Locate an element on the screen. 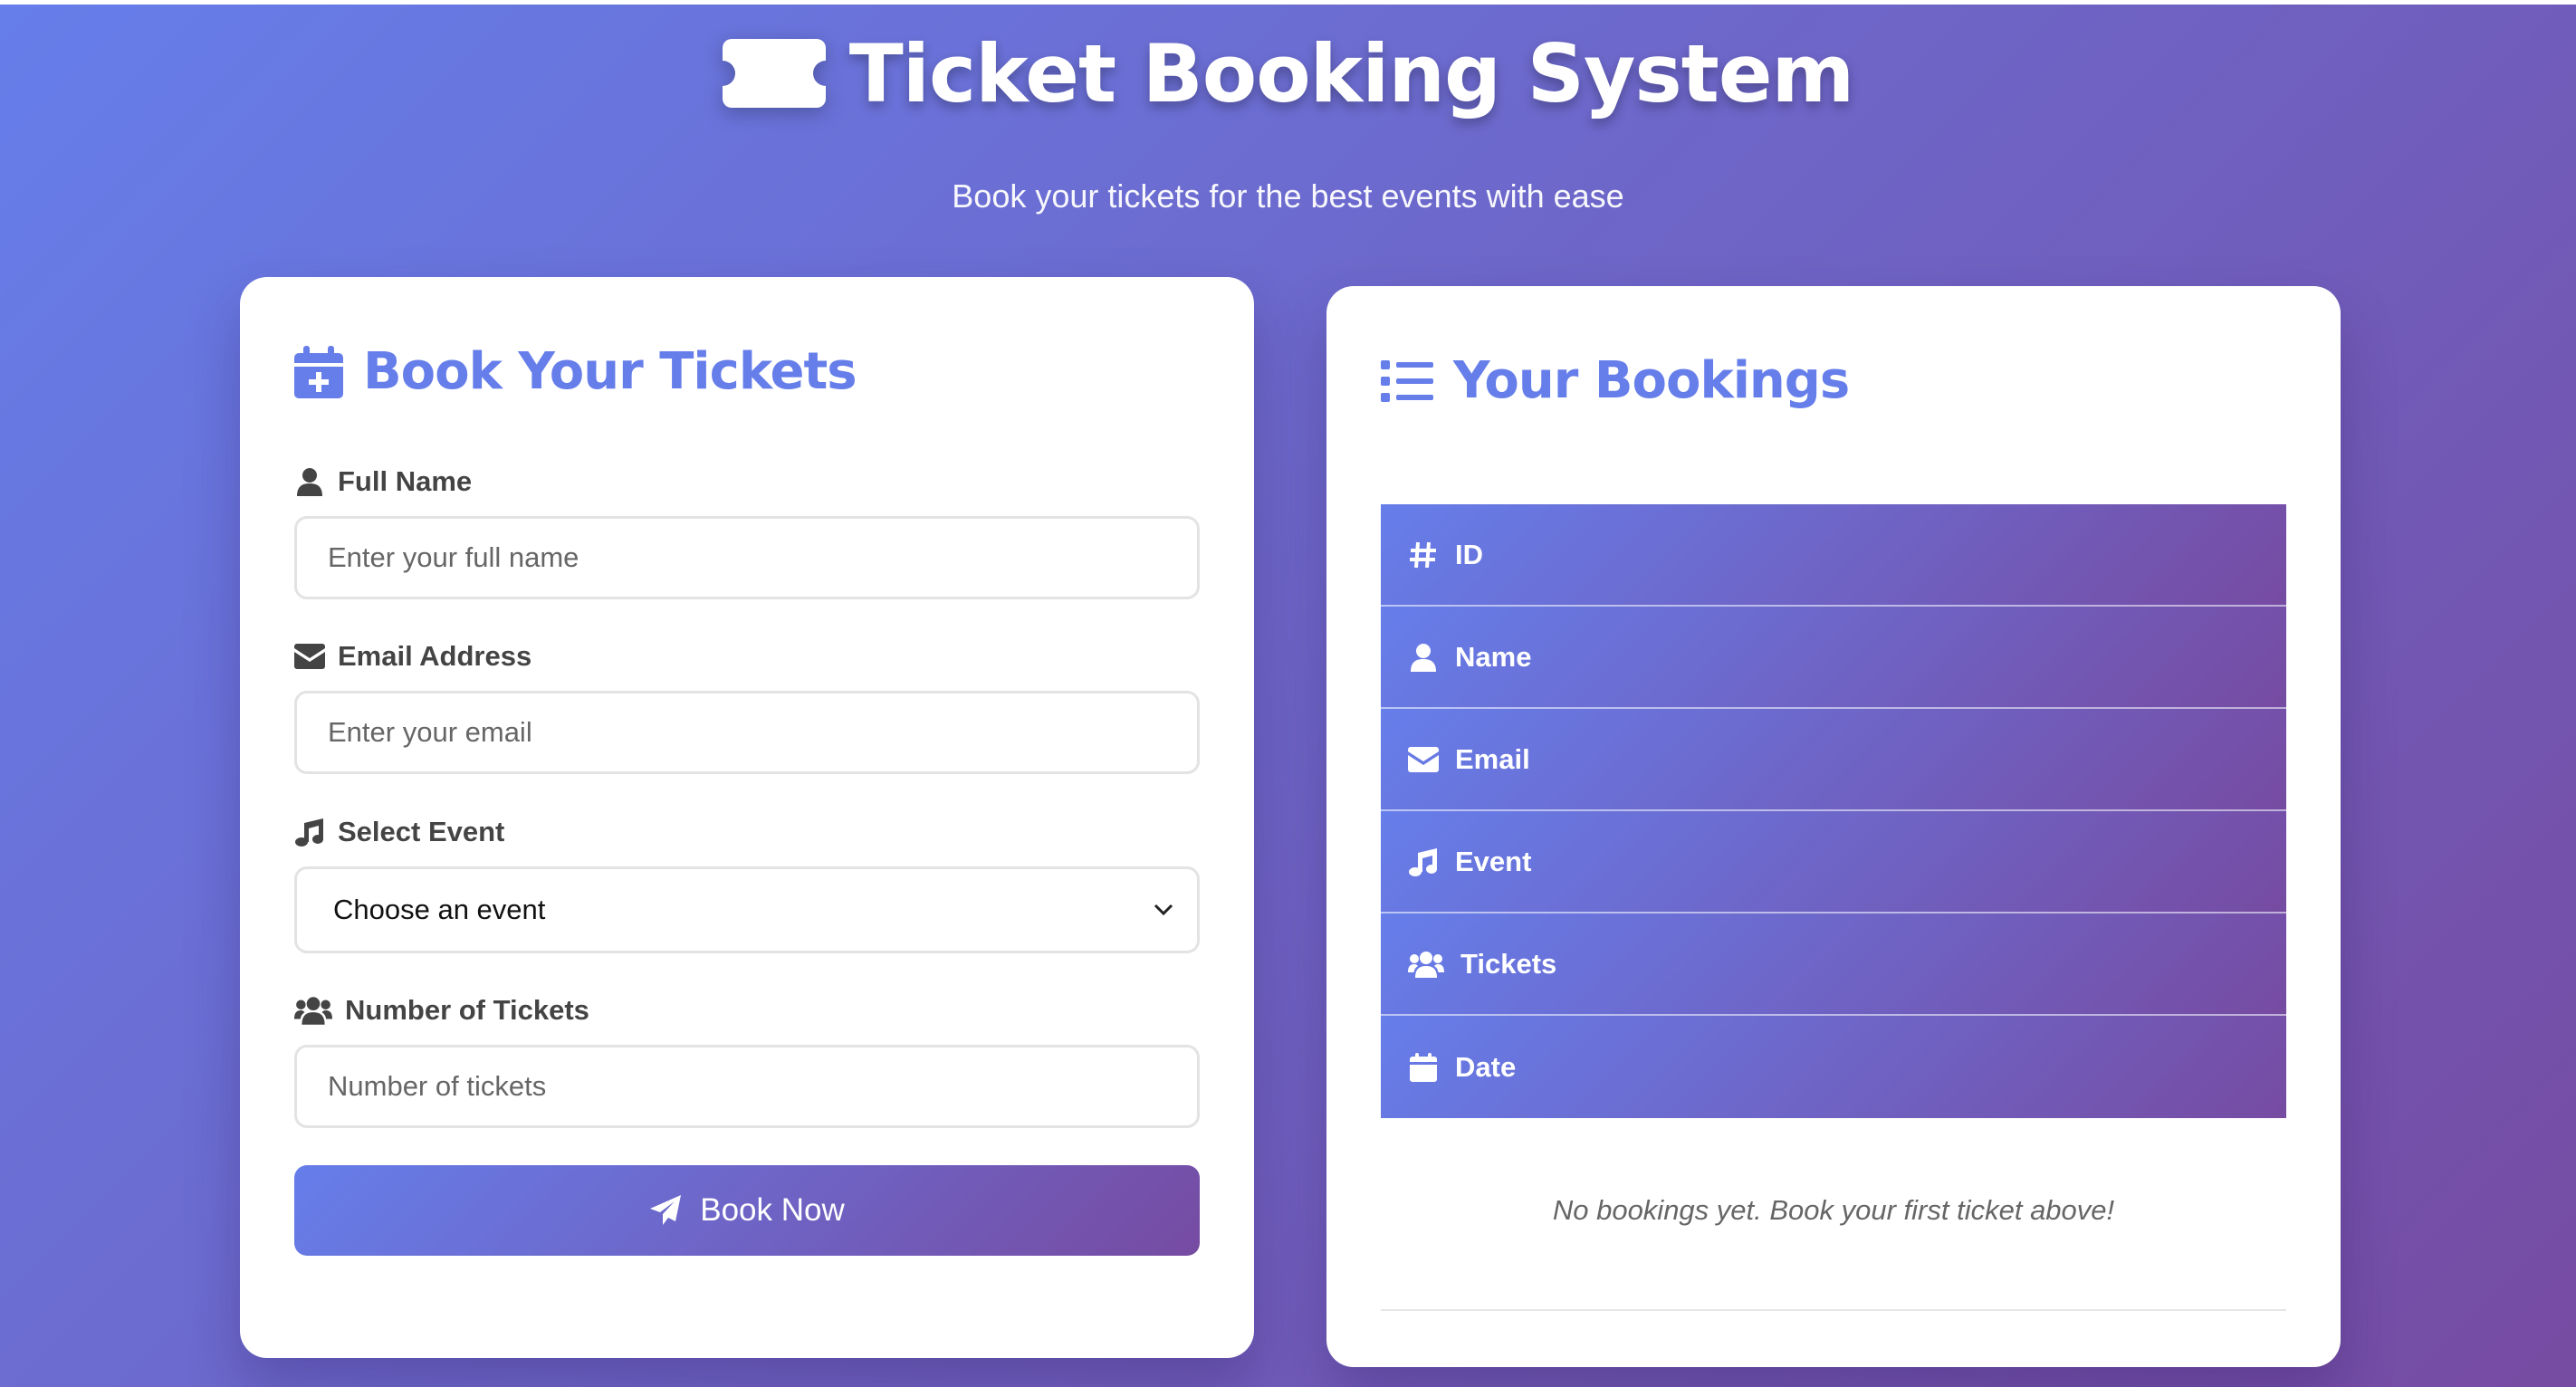 Image resolution: width=2576 pixels, height=1387 pixels. event-select-value: Choose an event is located at coordinates (439, 909).